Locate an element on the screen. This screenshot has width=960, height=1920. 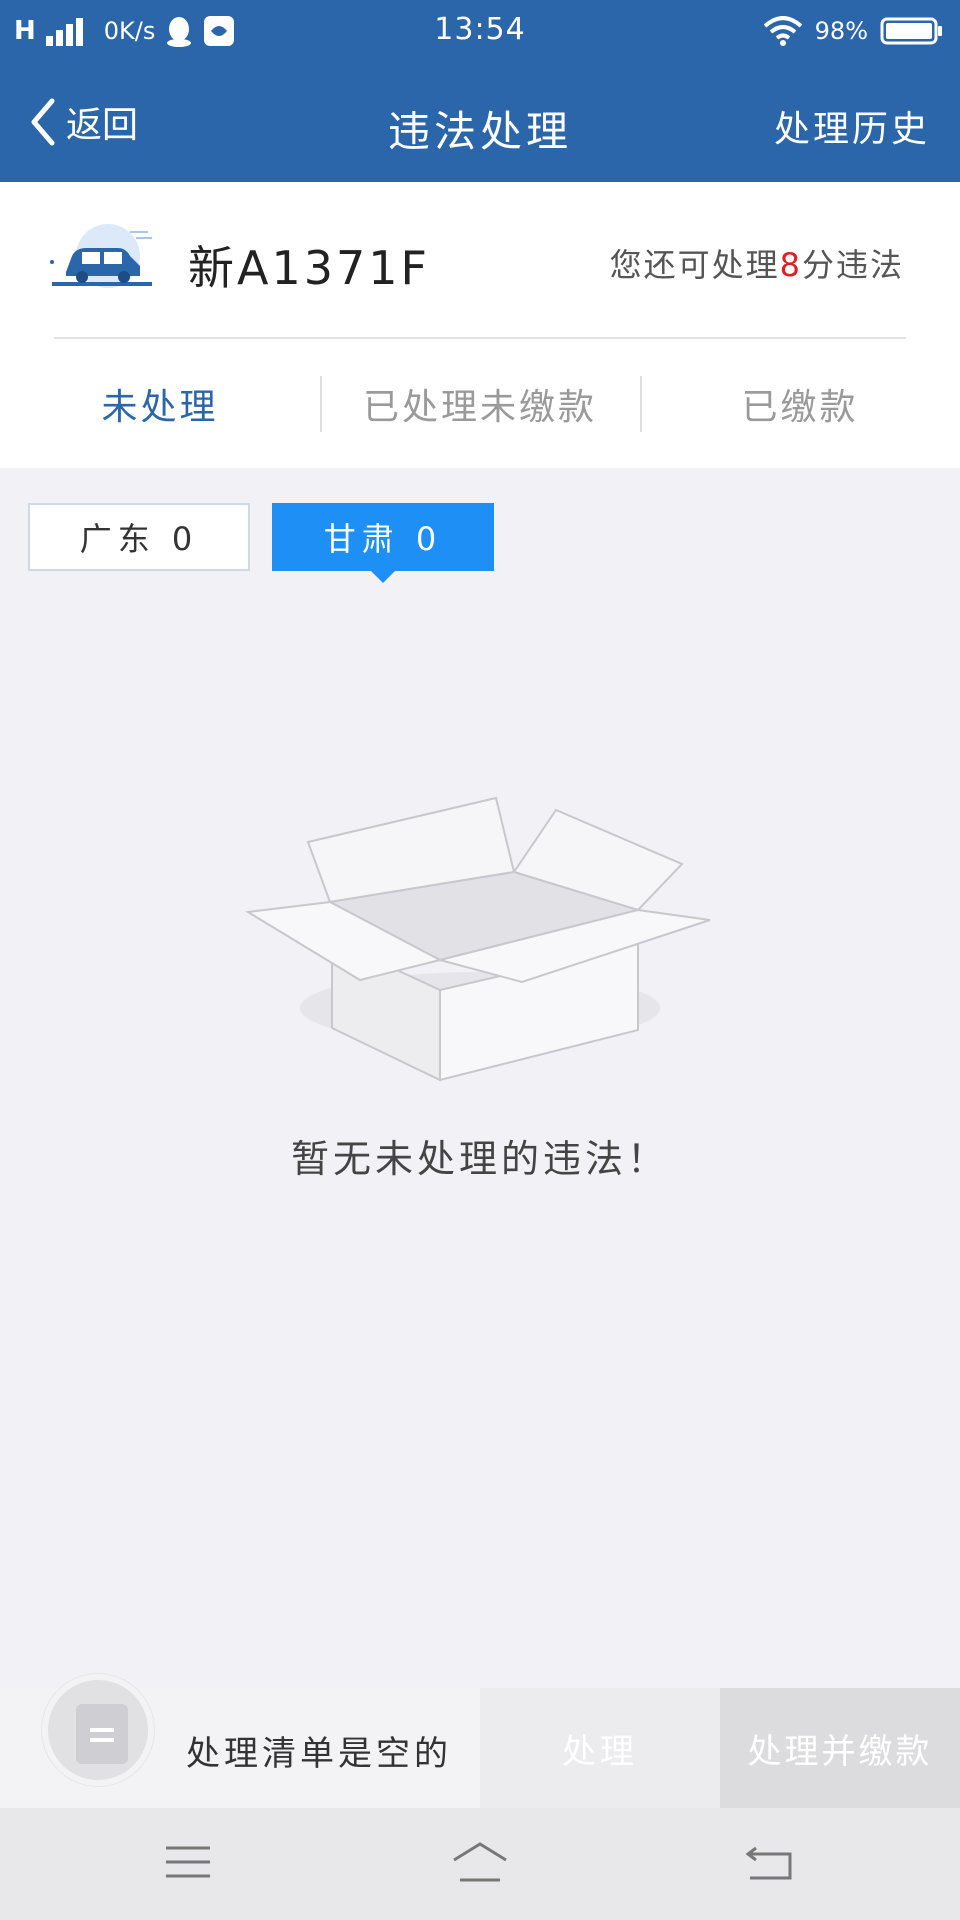
divider is located at coordinates (480, 338).